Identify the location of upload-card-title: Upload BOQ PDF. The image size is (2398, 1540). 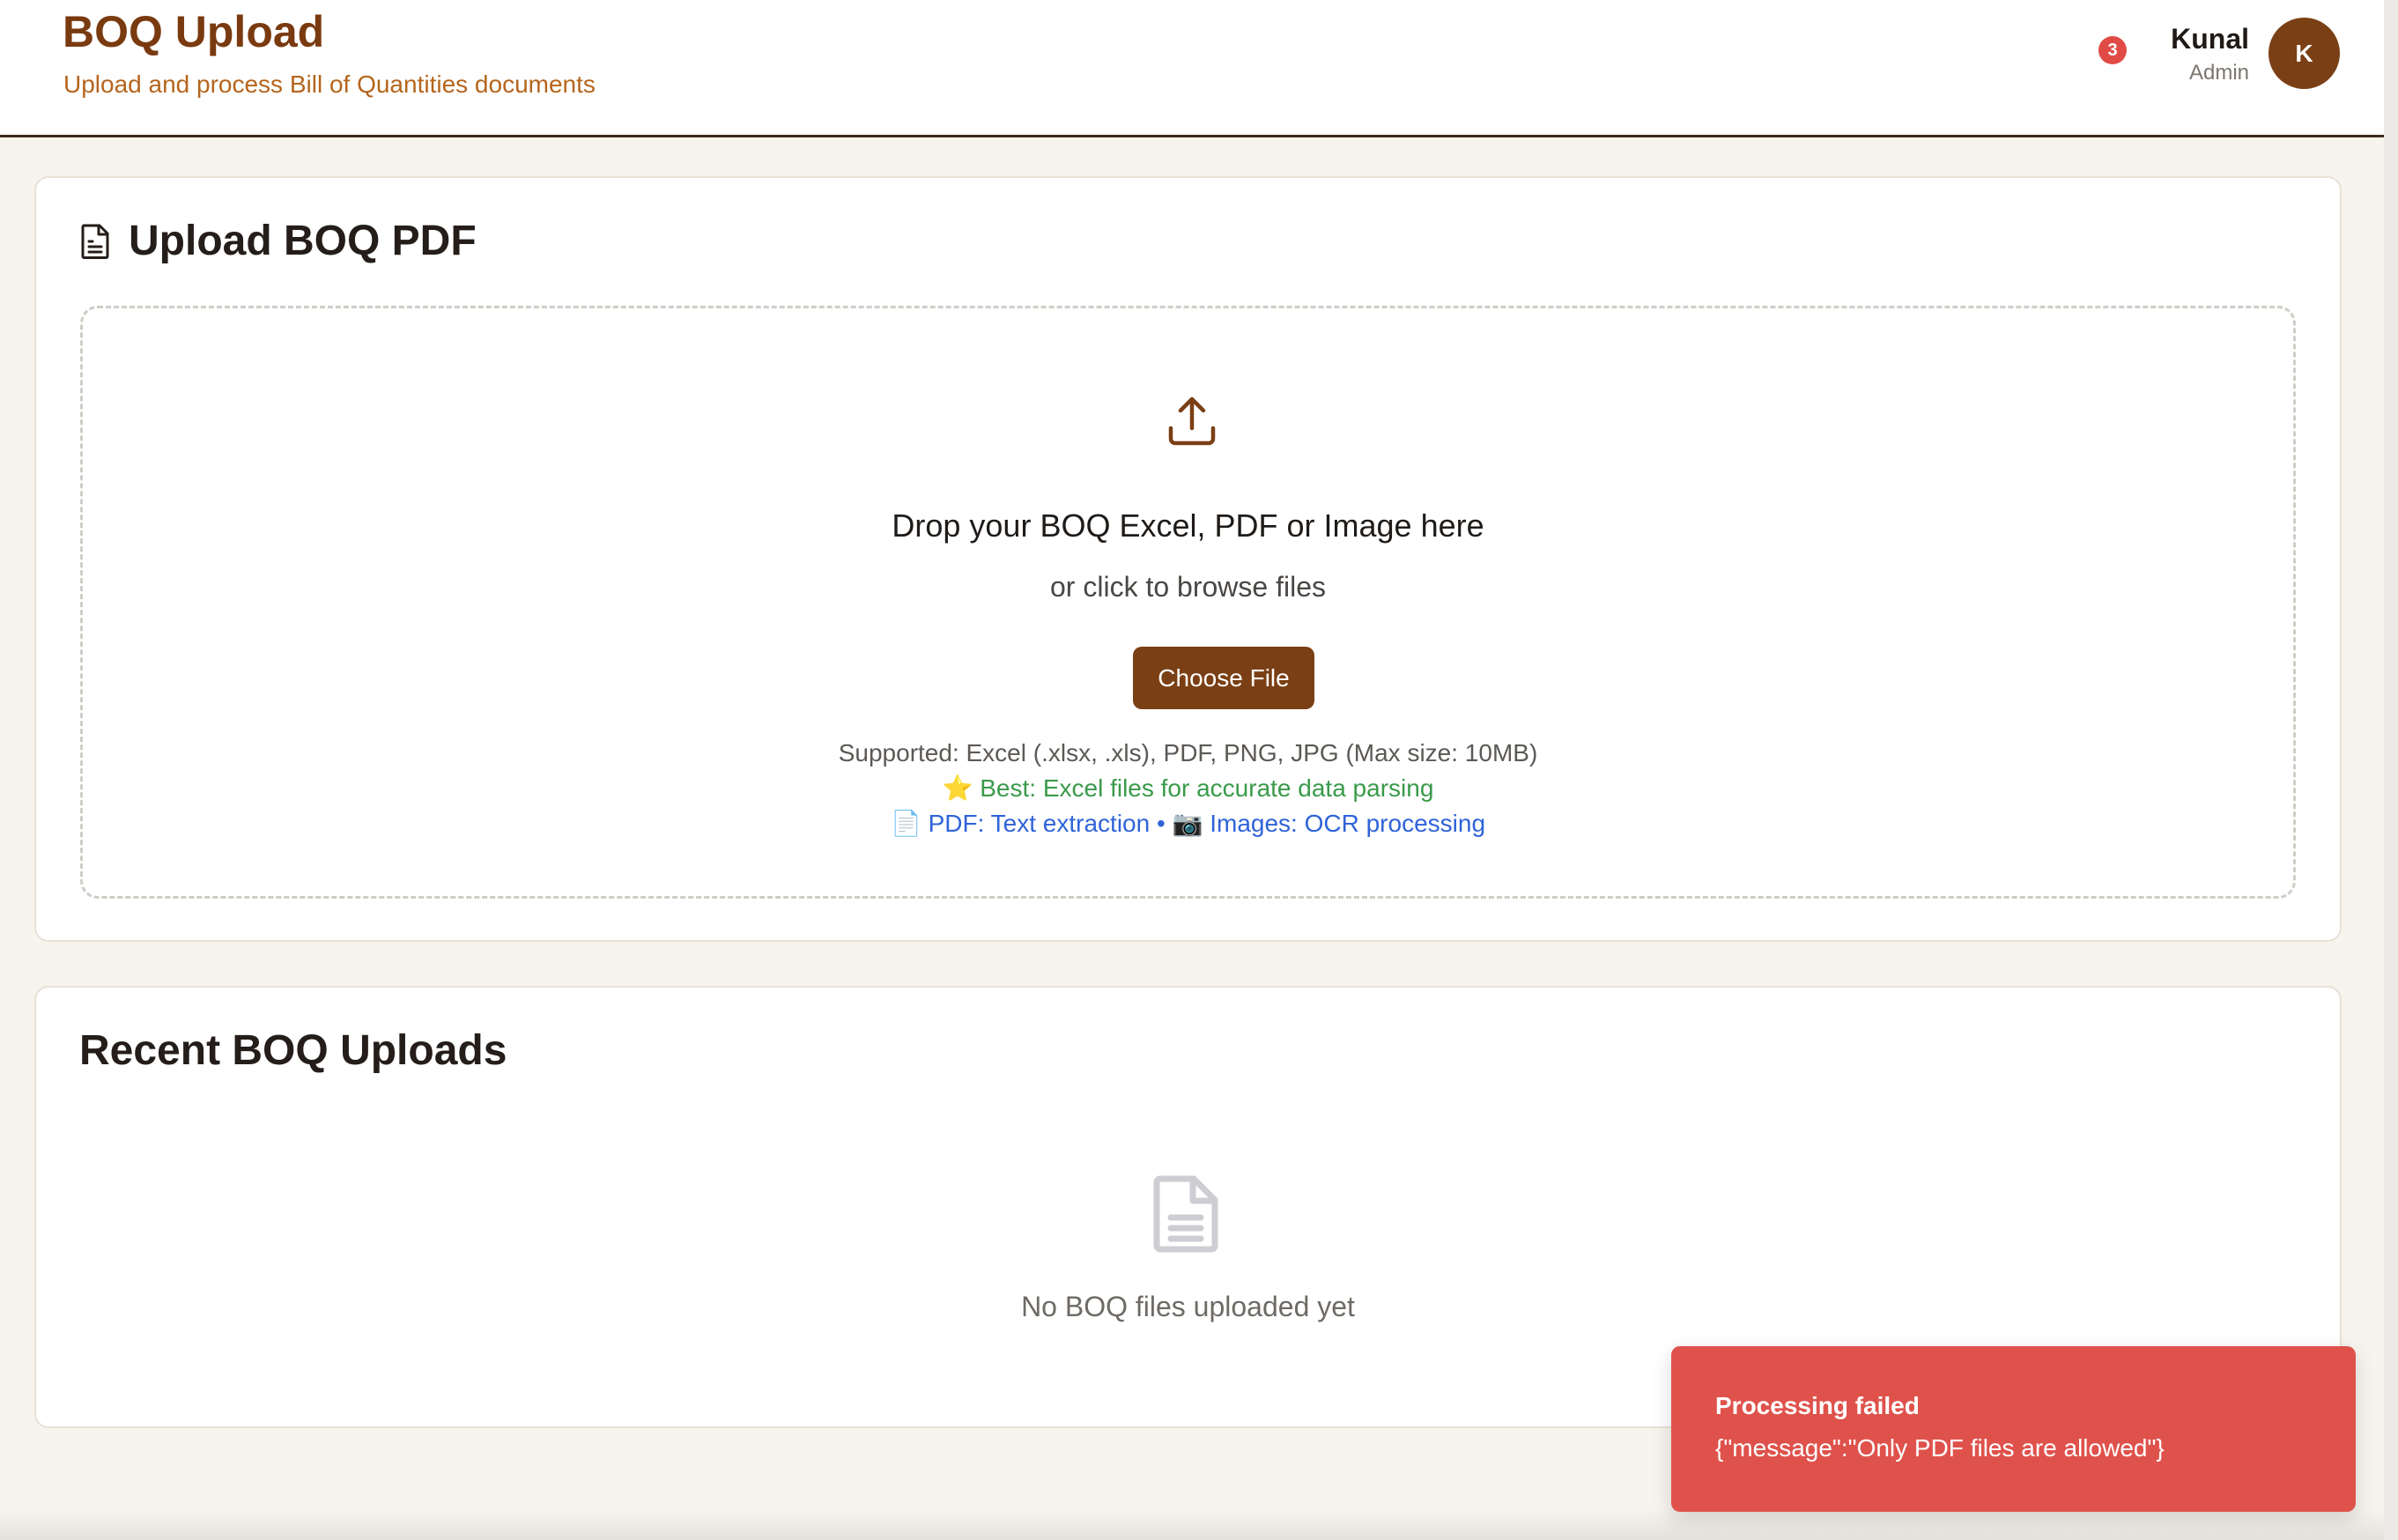
(303, 241).